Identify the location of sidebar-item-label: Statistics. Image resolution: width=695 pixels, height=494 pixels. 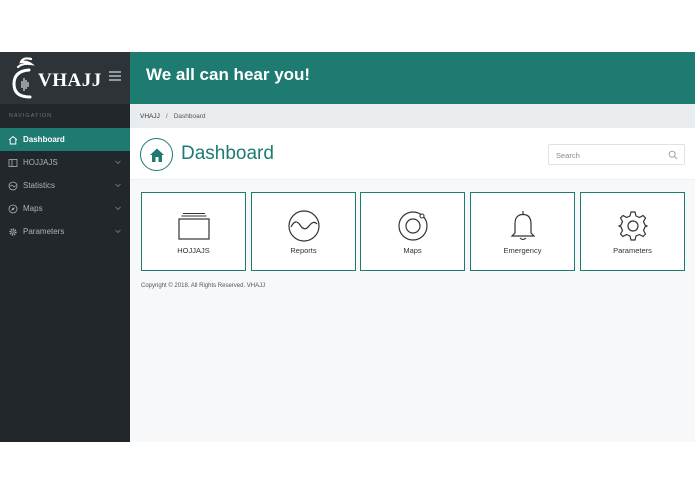
(39, 185).